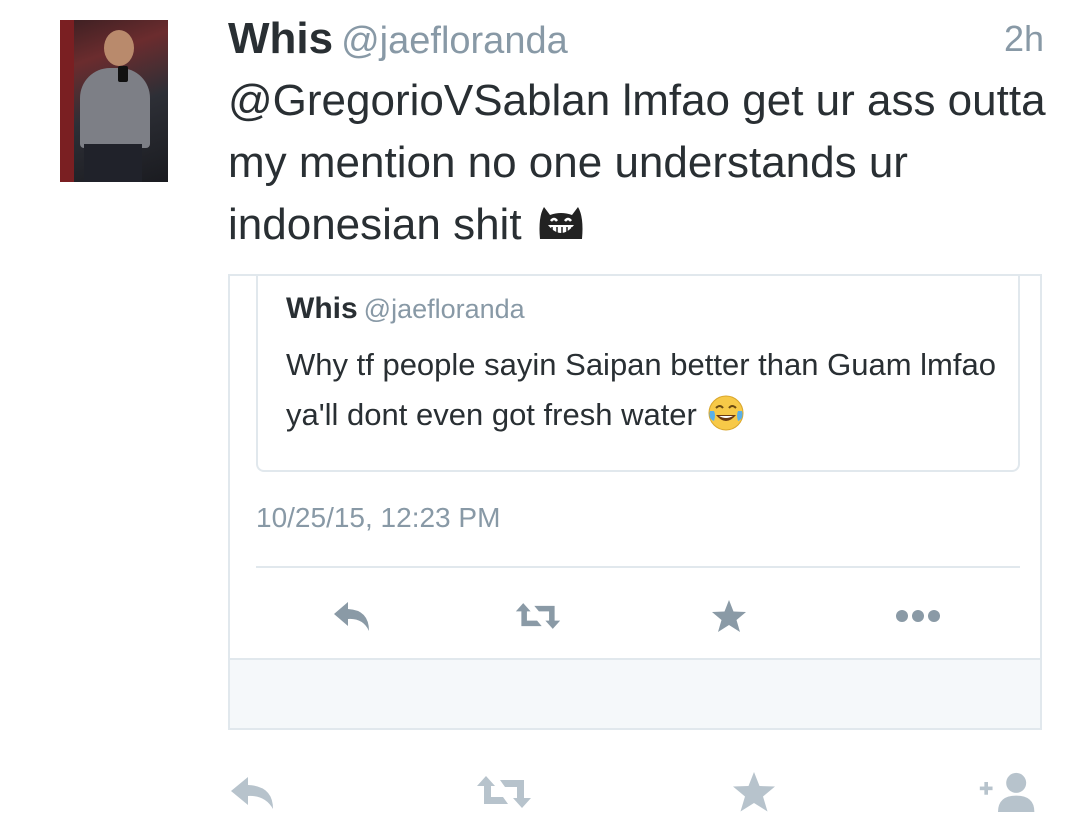 This screenshot has height=830, width=1080. I want to click on user-handle: @jaefloranda, so click(454, 41).